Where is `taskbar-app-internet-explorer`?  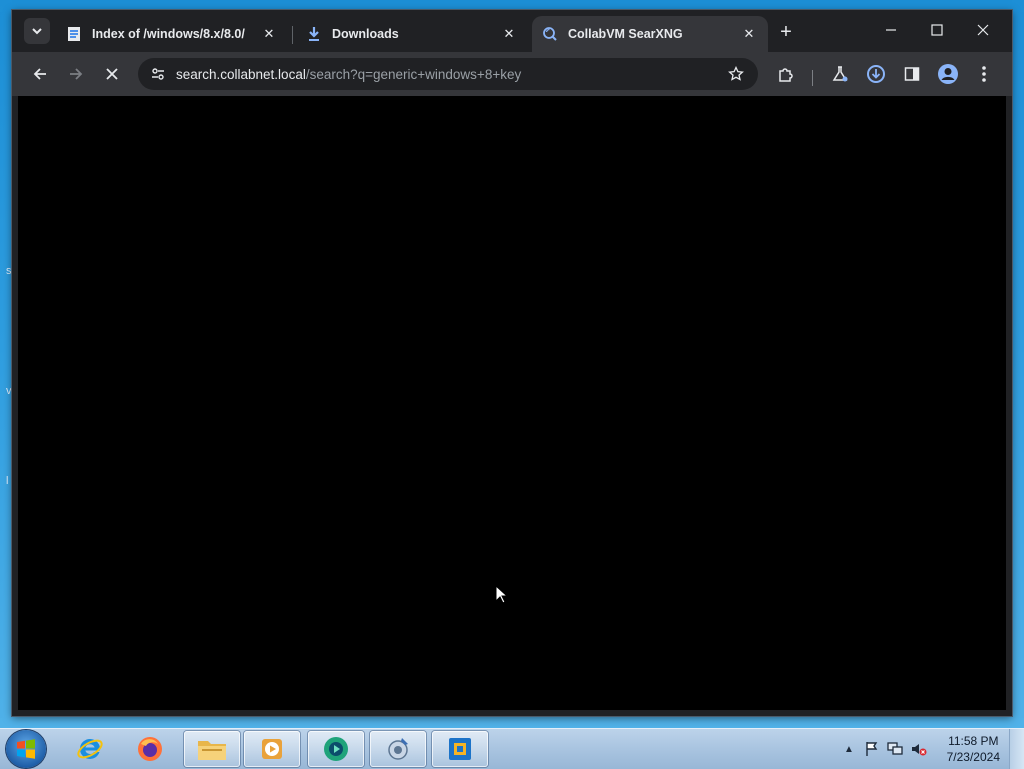 taskbar-app-internet-explorer is located at coordinates (90, 749).